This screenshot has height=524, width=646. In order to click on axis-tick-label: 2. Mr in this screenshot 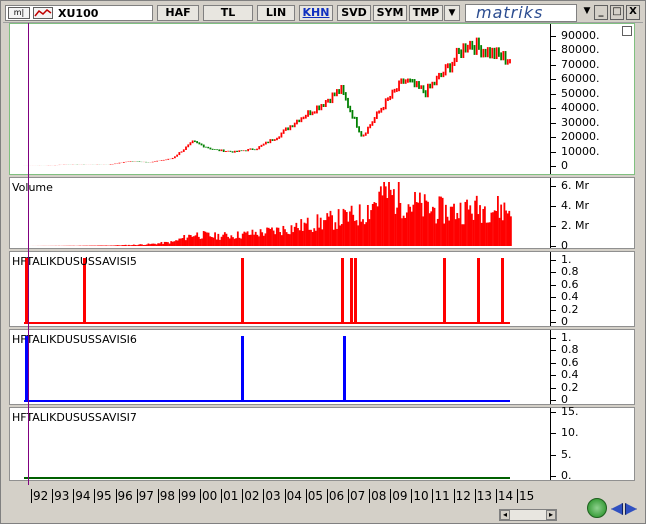, I will do `click(575, 225)`.